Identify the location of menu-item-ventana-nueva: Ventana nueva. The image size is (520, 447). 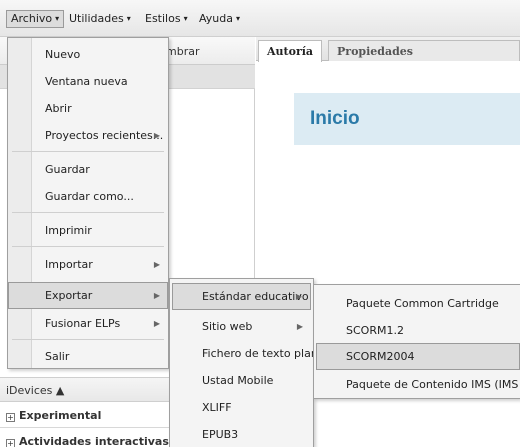
(88, 81).